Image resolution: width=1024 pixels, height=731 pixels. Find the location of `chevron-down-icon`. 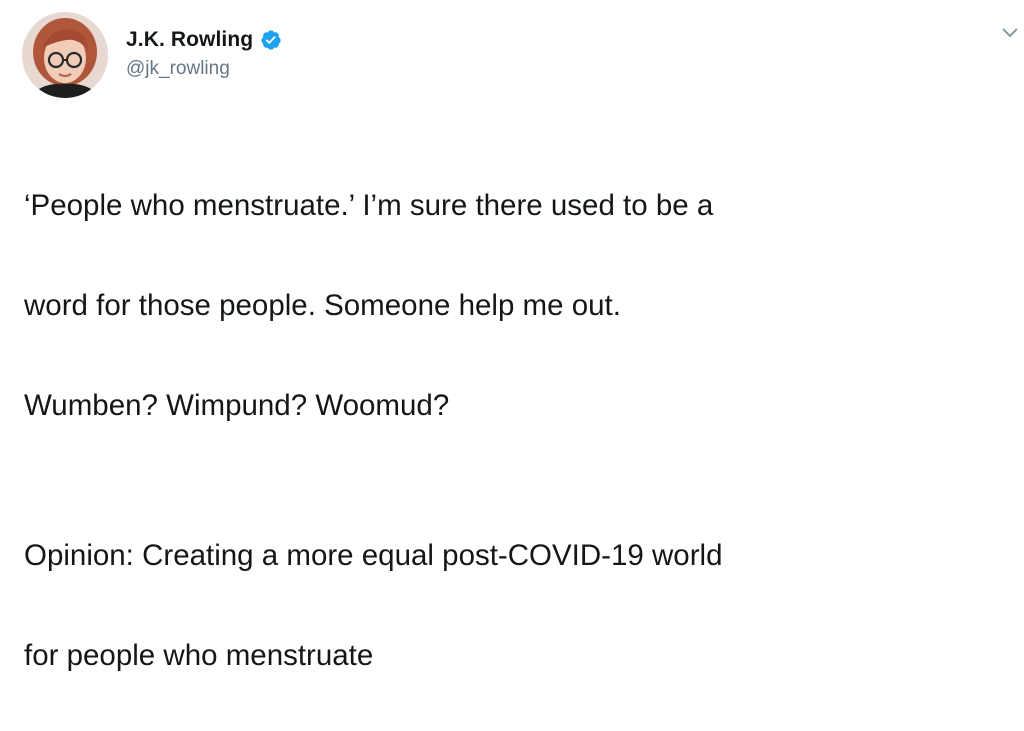

chevron-down-icon is located at coordinates (1010, 33).